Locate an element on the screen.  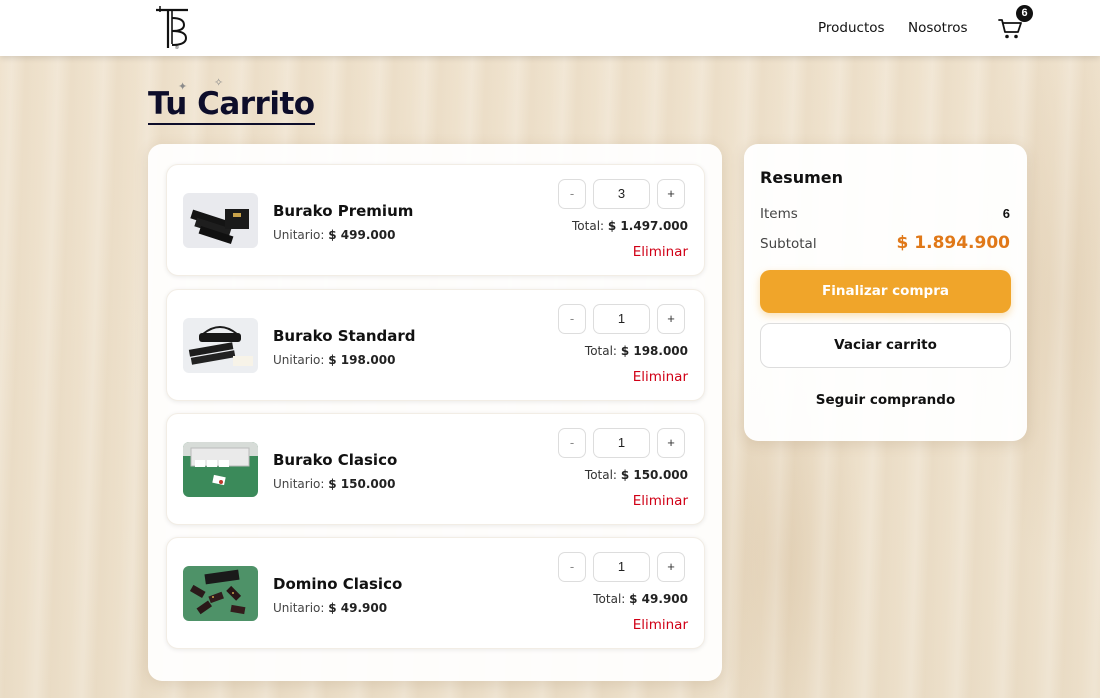
item-unit-price: Unitario: $ 49.900 is located at coordinates (330, 608).